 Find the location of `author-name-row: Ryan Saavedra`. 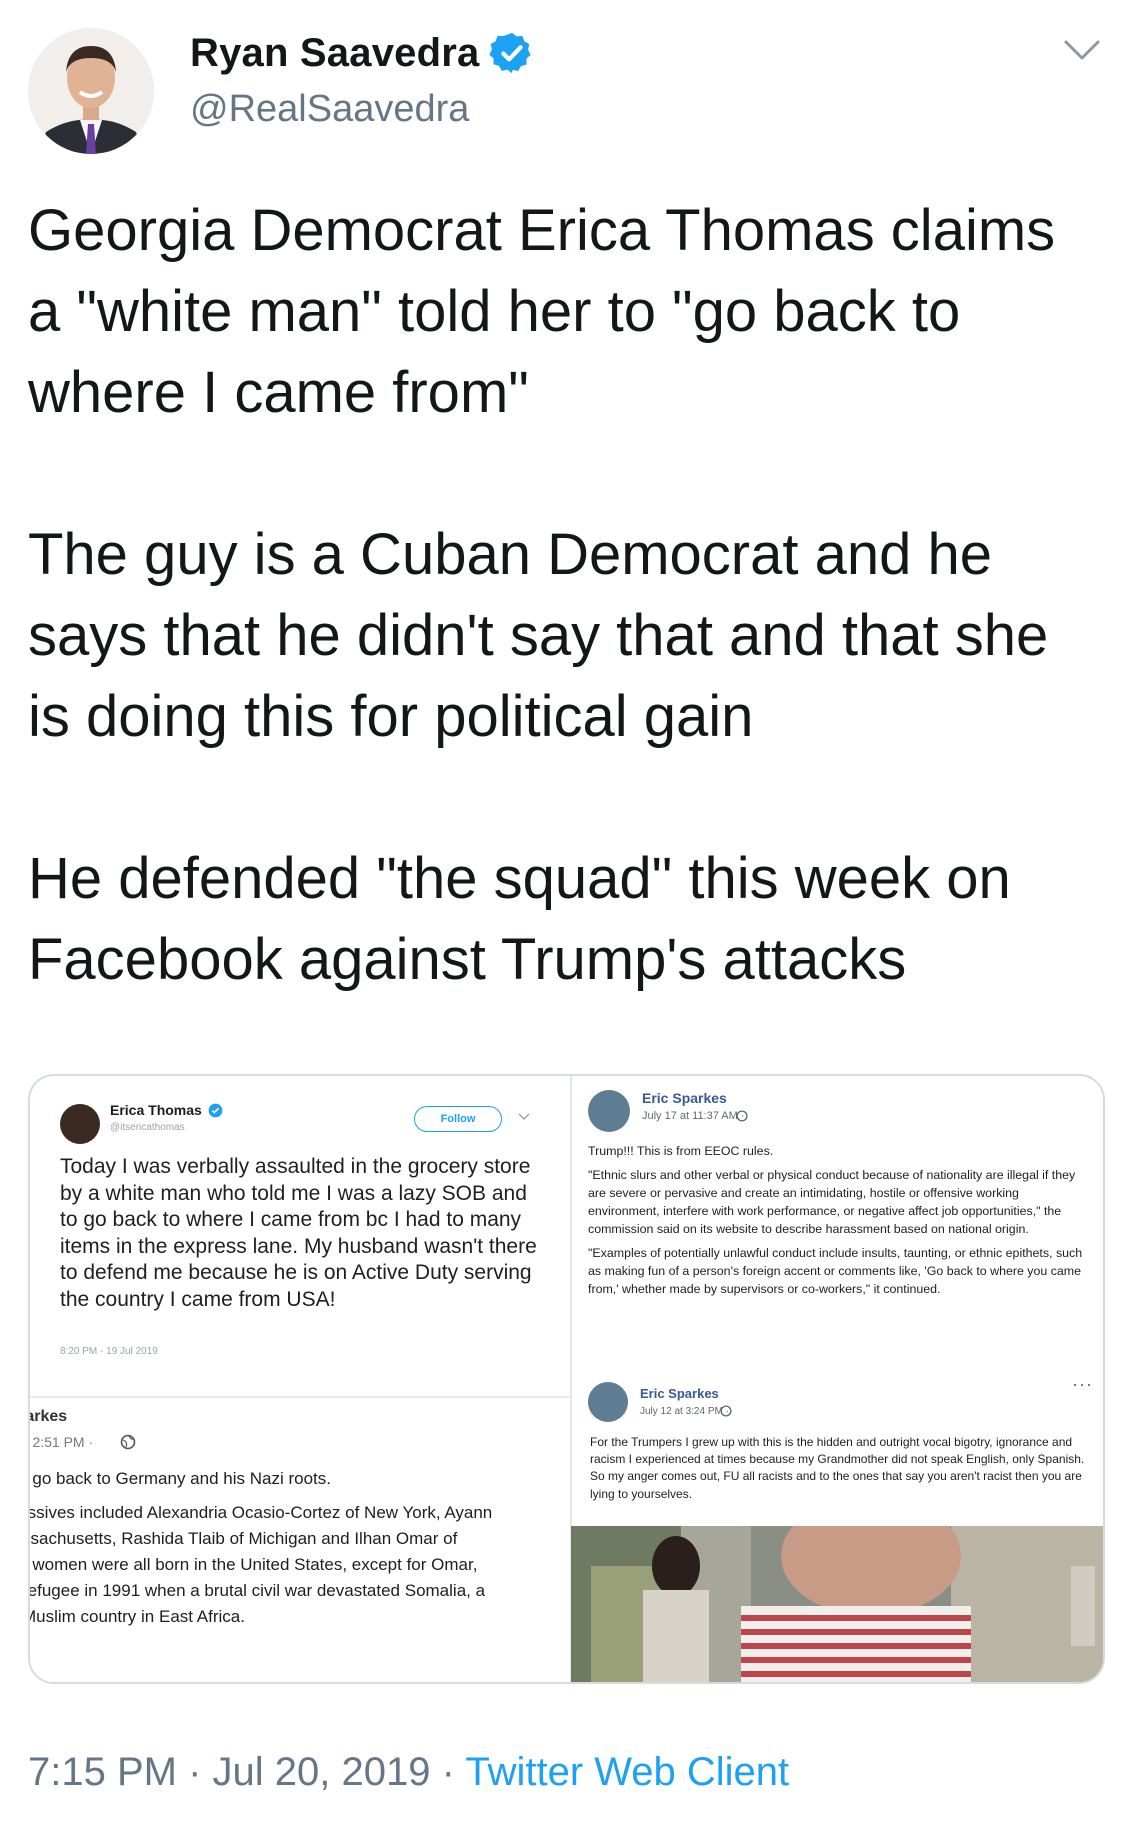

author-name-row: Ryan Saavedra is located at coordinates (362, 53).